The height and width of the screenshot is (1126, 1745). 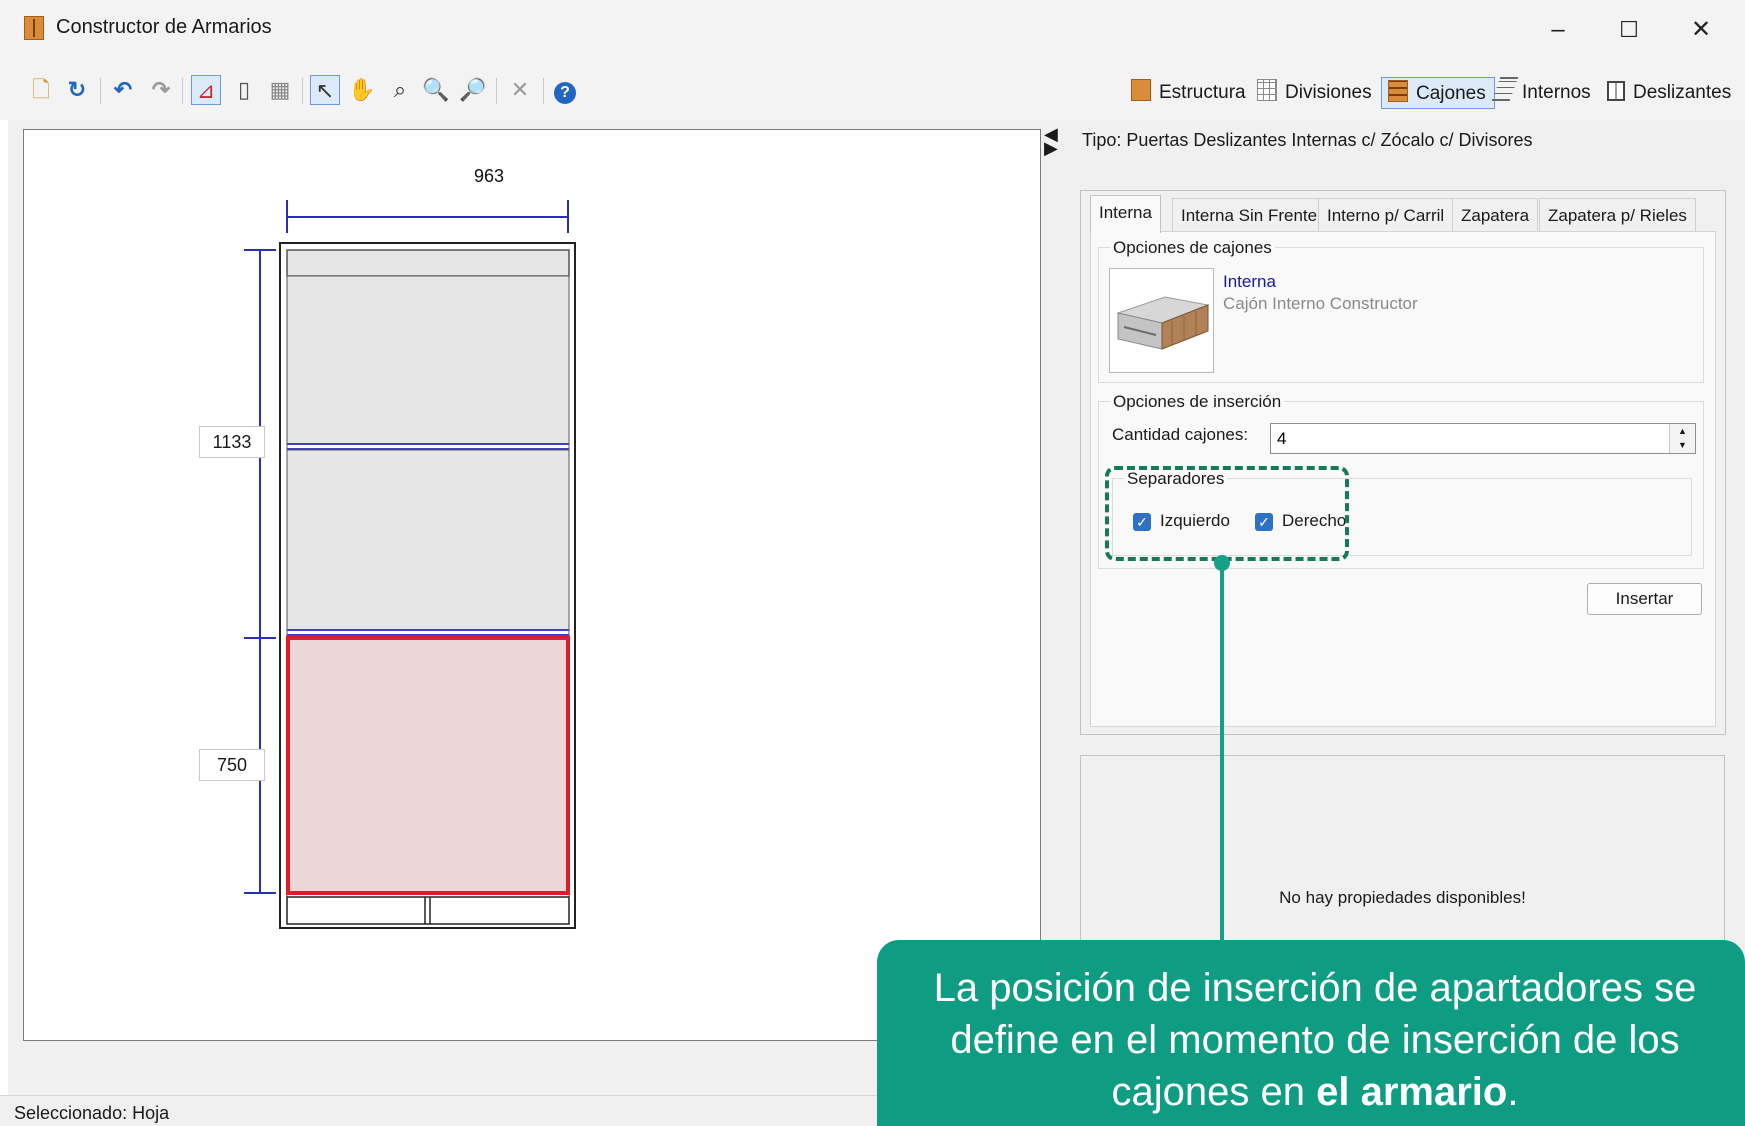 I want to click on drawer-icon, so click(x=1398, y=91).